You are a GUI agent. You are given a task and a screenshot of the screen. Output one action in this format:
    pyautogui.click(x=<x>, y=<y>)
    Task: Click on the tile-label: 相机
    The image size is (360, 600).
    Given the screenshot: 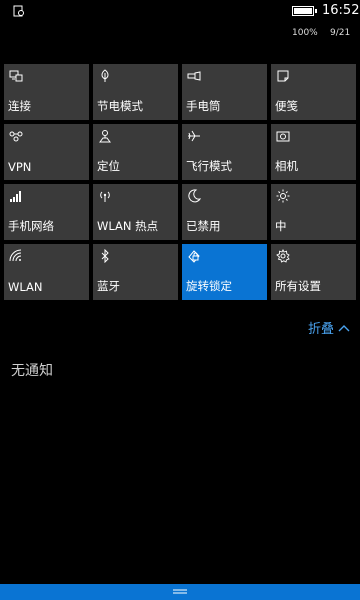 What is the action you would take?
    pyautogui.click(x=286, y=166)
    